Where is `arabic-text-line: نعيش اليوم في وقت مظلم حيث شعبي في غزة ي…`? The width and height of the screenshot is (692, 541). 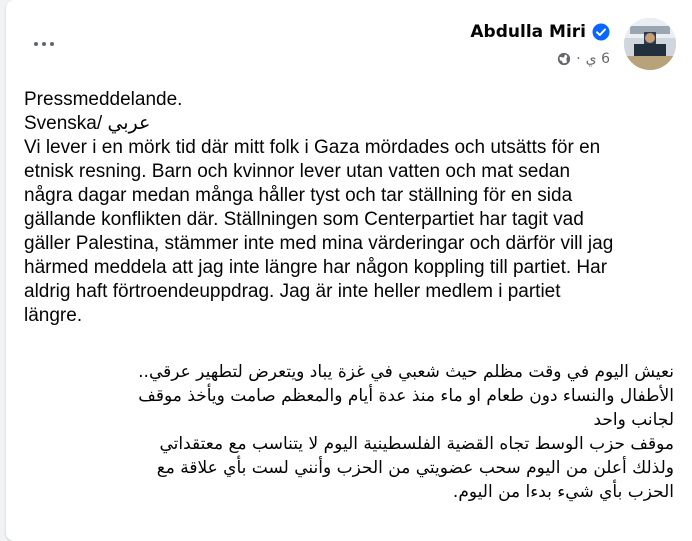
arabic-text-line: نعيش اليوم في وقت مظلم حيث شعبي في غزة ي… is located at coordinates (406, 372).